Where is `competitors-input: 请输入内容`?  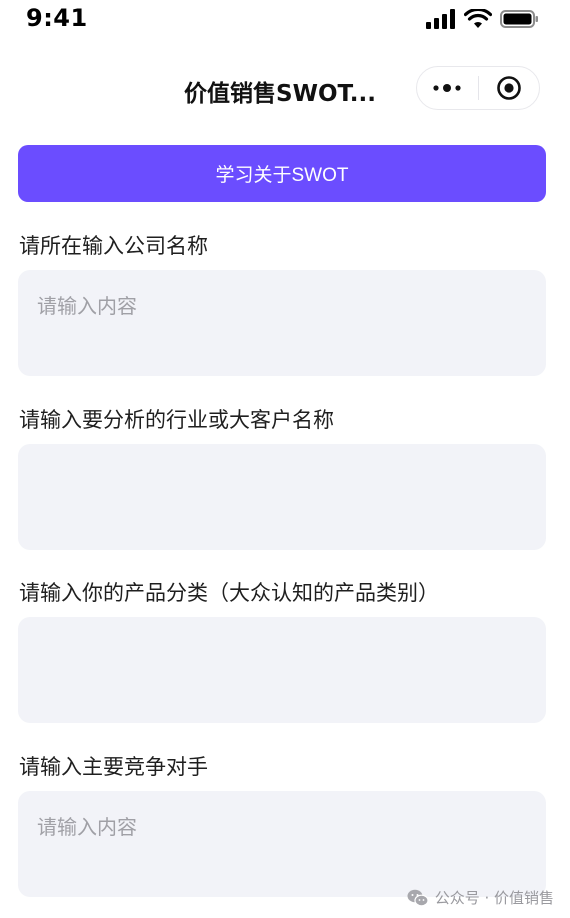
competitors-input: 请输入内容 is located at coordinates (282, 844).